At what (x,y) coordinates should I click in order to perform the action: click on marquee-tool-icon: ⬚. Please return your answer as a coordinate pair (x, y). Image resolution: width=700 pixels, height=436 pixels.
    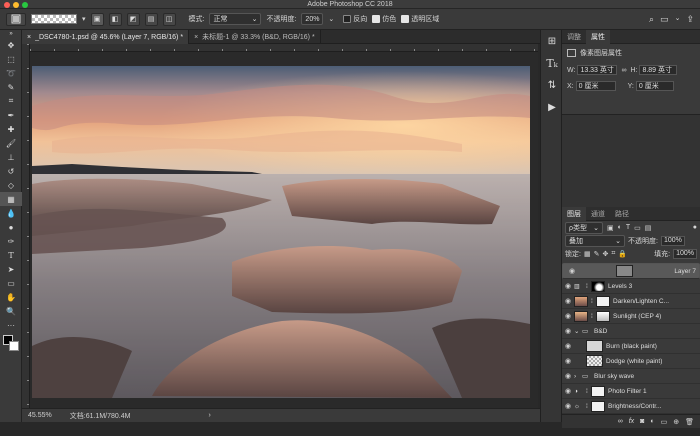
    Looking at the image, I should click on (11, 59).